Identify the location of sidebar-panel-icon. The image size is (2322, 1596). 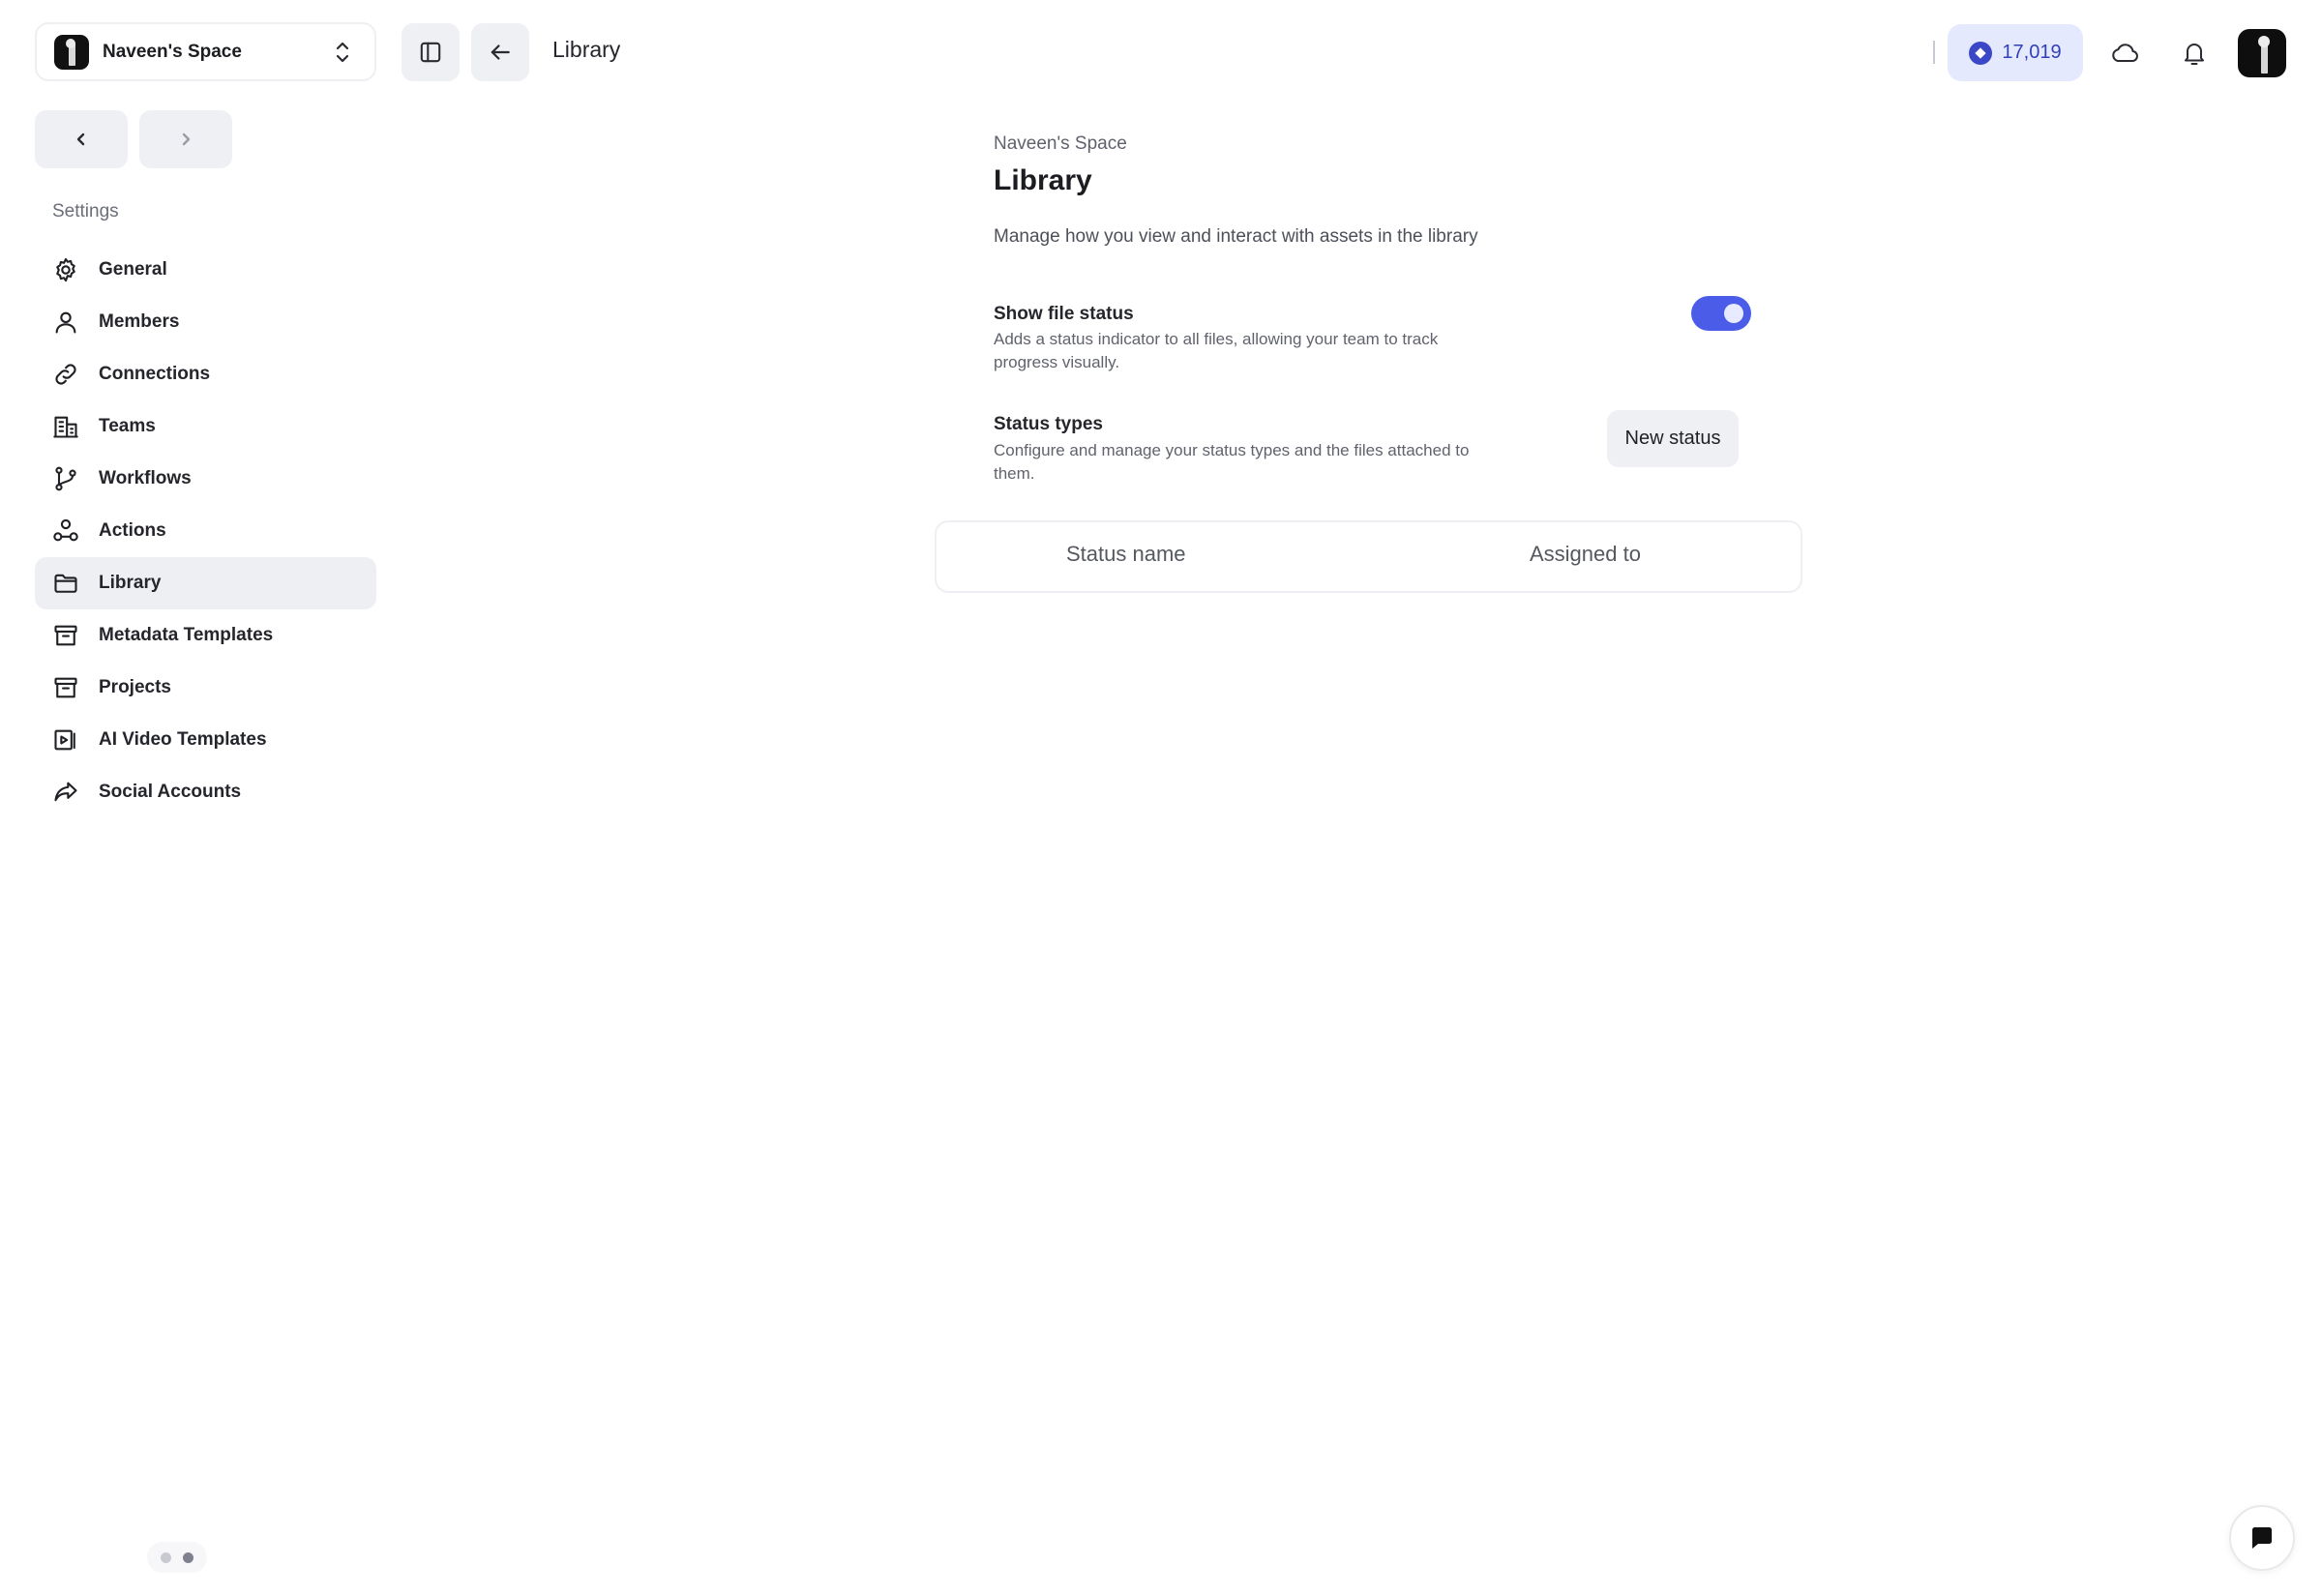
(430, 52).